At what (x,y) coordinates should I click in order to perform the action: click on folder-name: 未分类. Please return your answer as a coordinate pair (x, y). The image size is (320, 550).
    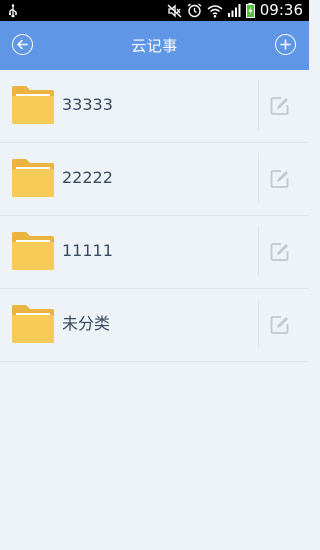
    Looking at the image, I should click on (86, 323).